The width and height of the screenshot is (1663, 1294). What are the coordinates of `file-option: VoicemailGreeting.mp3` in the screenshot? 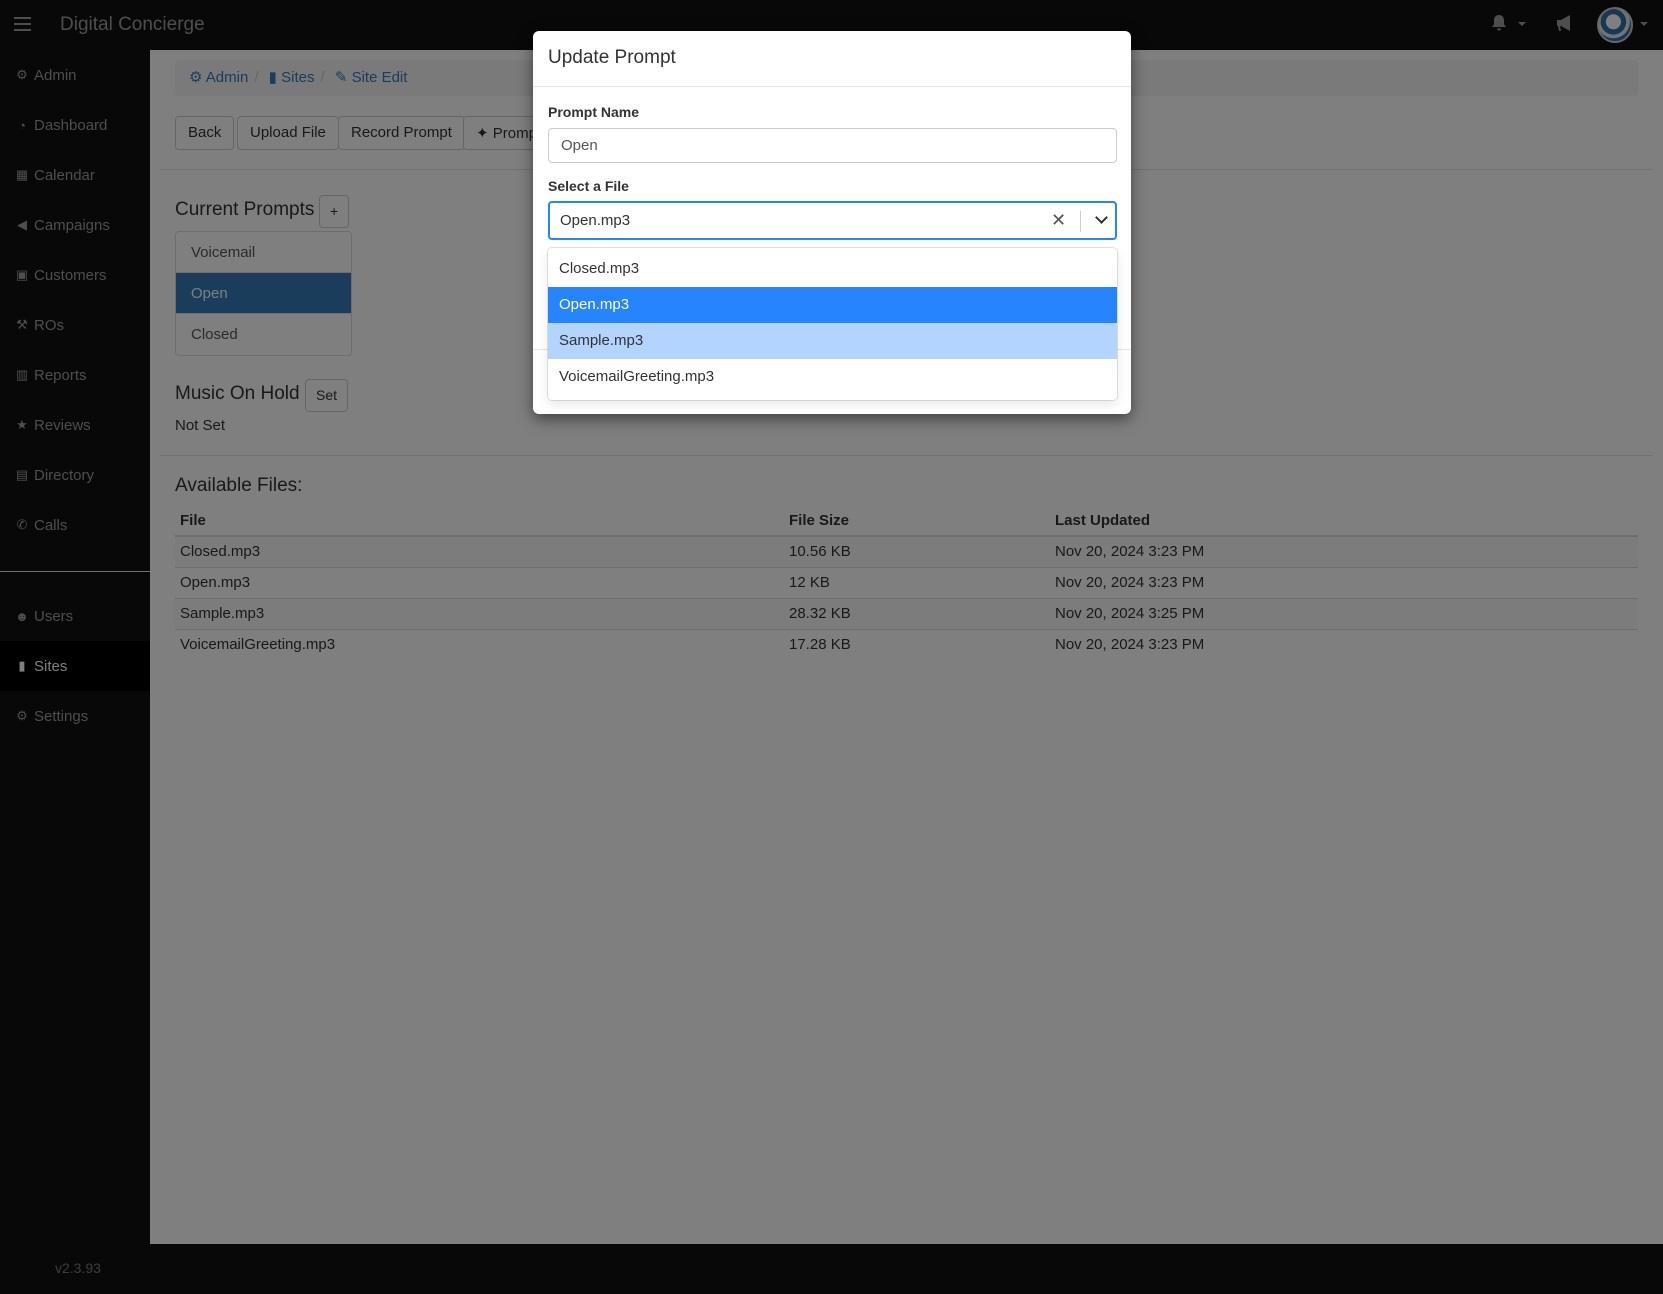 It's located at (832, 377).